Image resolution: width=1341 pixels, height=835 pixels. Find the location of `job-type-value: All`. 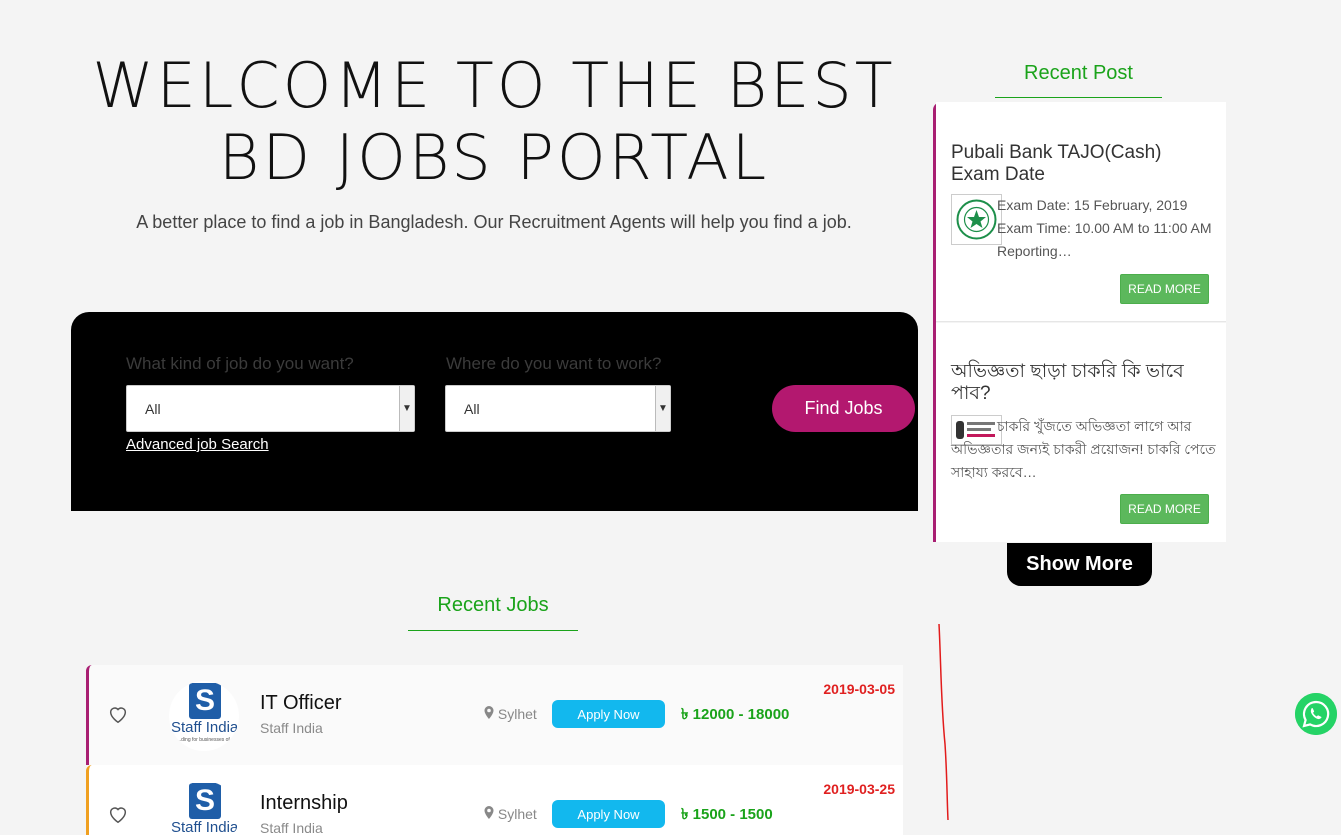

job-type-value: All is located at coordinates (153, 409).